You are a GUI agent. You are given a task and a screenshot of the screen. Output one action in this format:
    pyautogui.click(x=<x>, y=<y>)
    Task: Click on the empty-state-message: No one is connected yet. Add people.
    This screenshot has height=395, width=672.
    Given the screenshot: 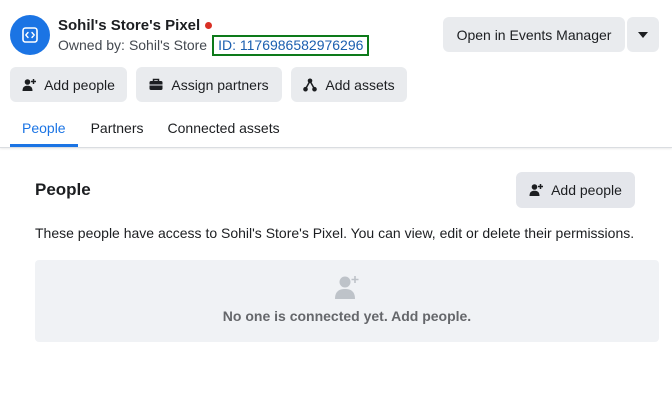 What is the action you would take?
    pyautogui.click(x=347, y=316)
    